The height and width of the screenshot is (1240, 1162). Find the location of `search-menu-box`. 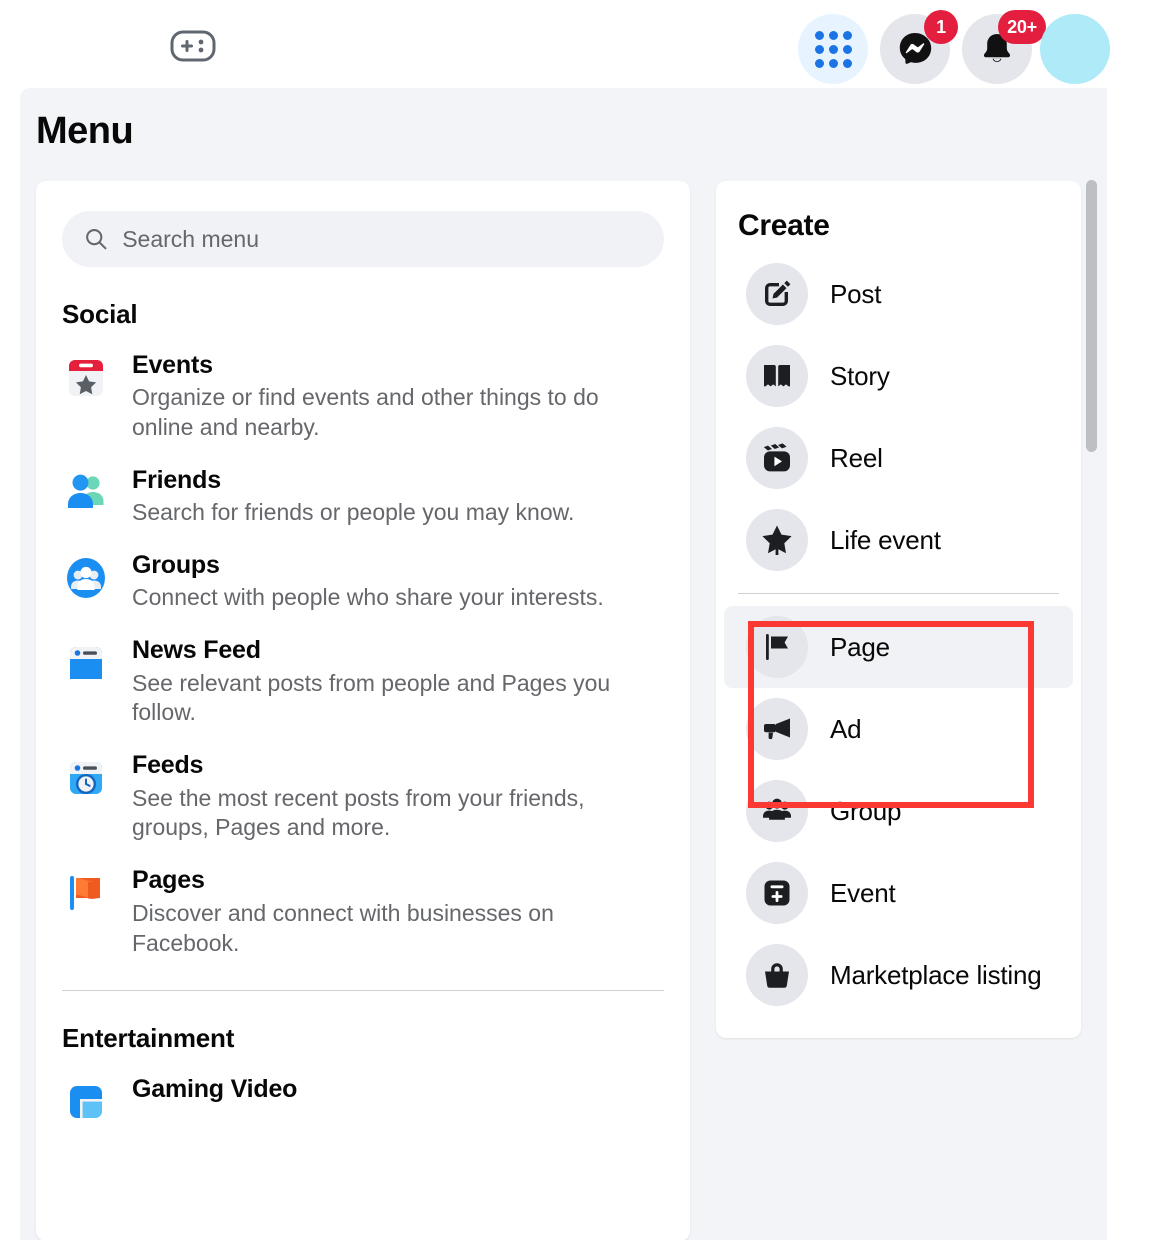

search-menu-box is located at coordinates (363, 239).